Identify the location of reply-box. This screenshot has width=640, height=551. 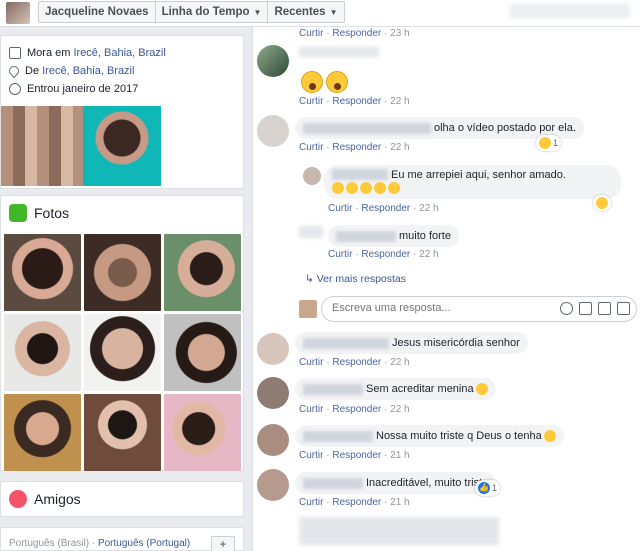
(479, 309).